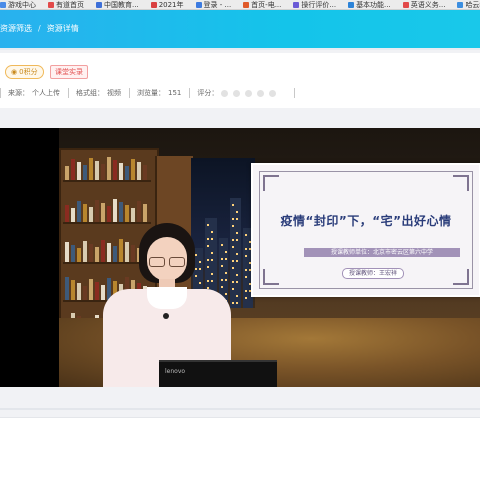  Describe the element at coordinates (373, 273) in the screenshot. I see `slide-teacher-name: 授课教师：王宏祥` at that location.